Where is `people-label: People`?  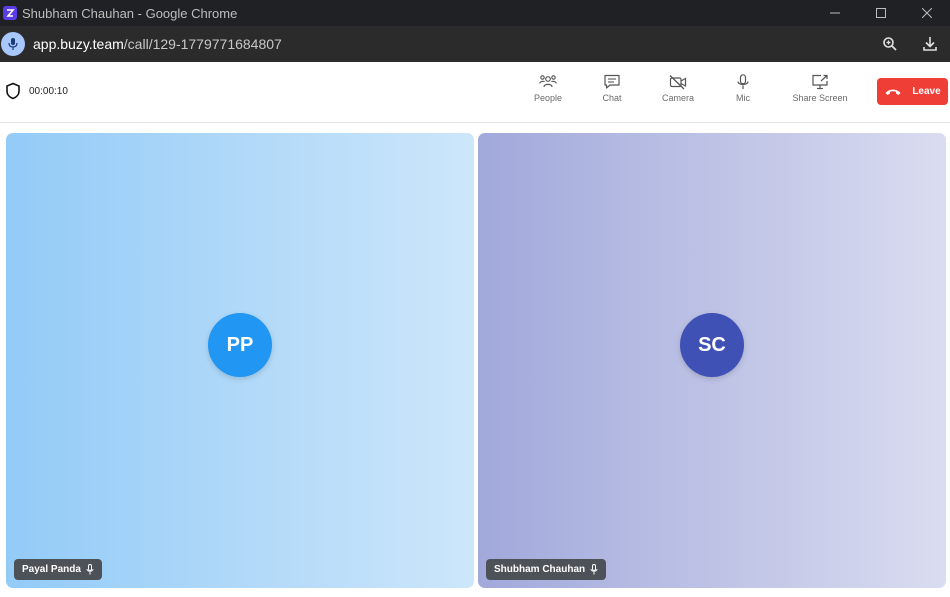 people-label: People is located at coordinates (548, 98).